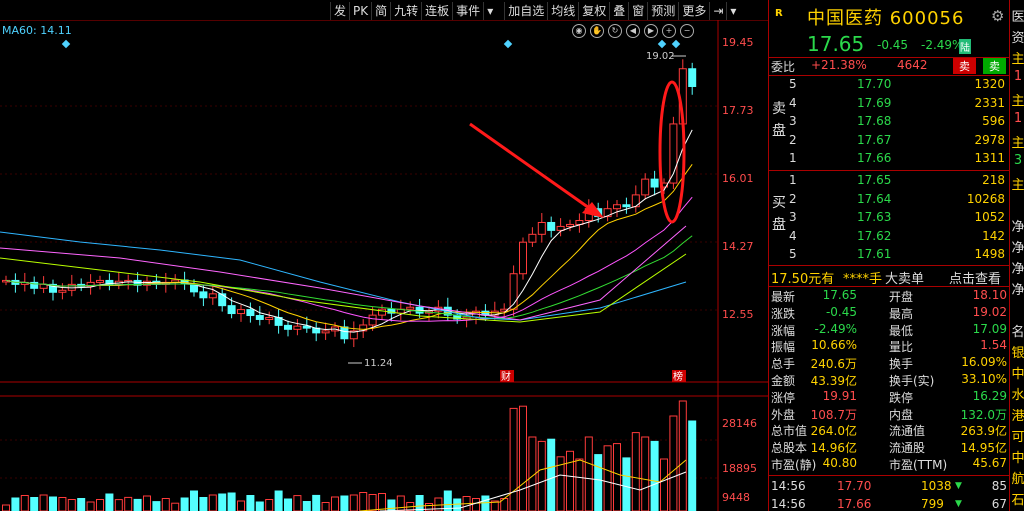 The width and height of the screenshot is (1024, 511). I want to click on last-price: 17.65, so click(836, 44).